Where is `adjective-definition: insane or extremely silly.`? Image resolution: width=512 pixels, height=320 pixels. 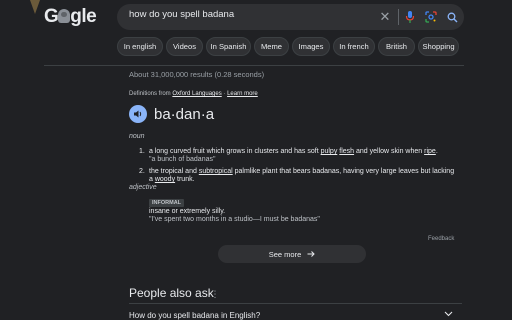 adjective-definition: insane or extremely silly. is located at coordinates (187, 211).